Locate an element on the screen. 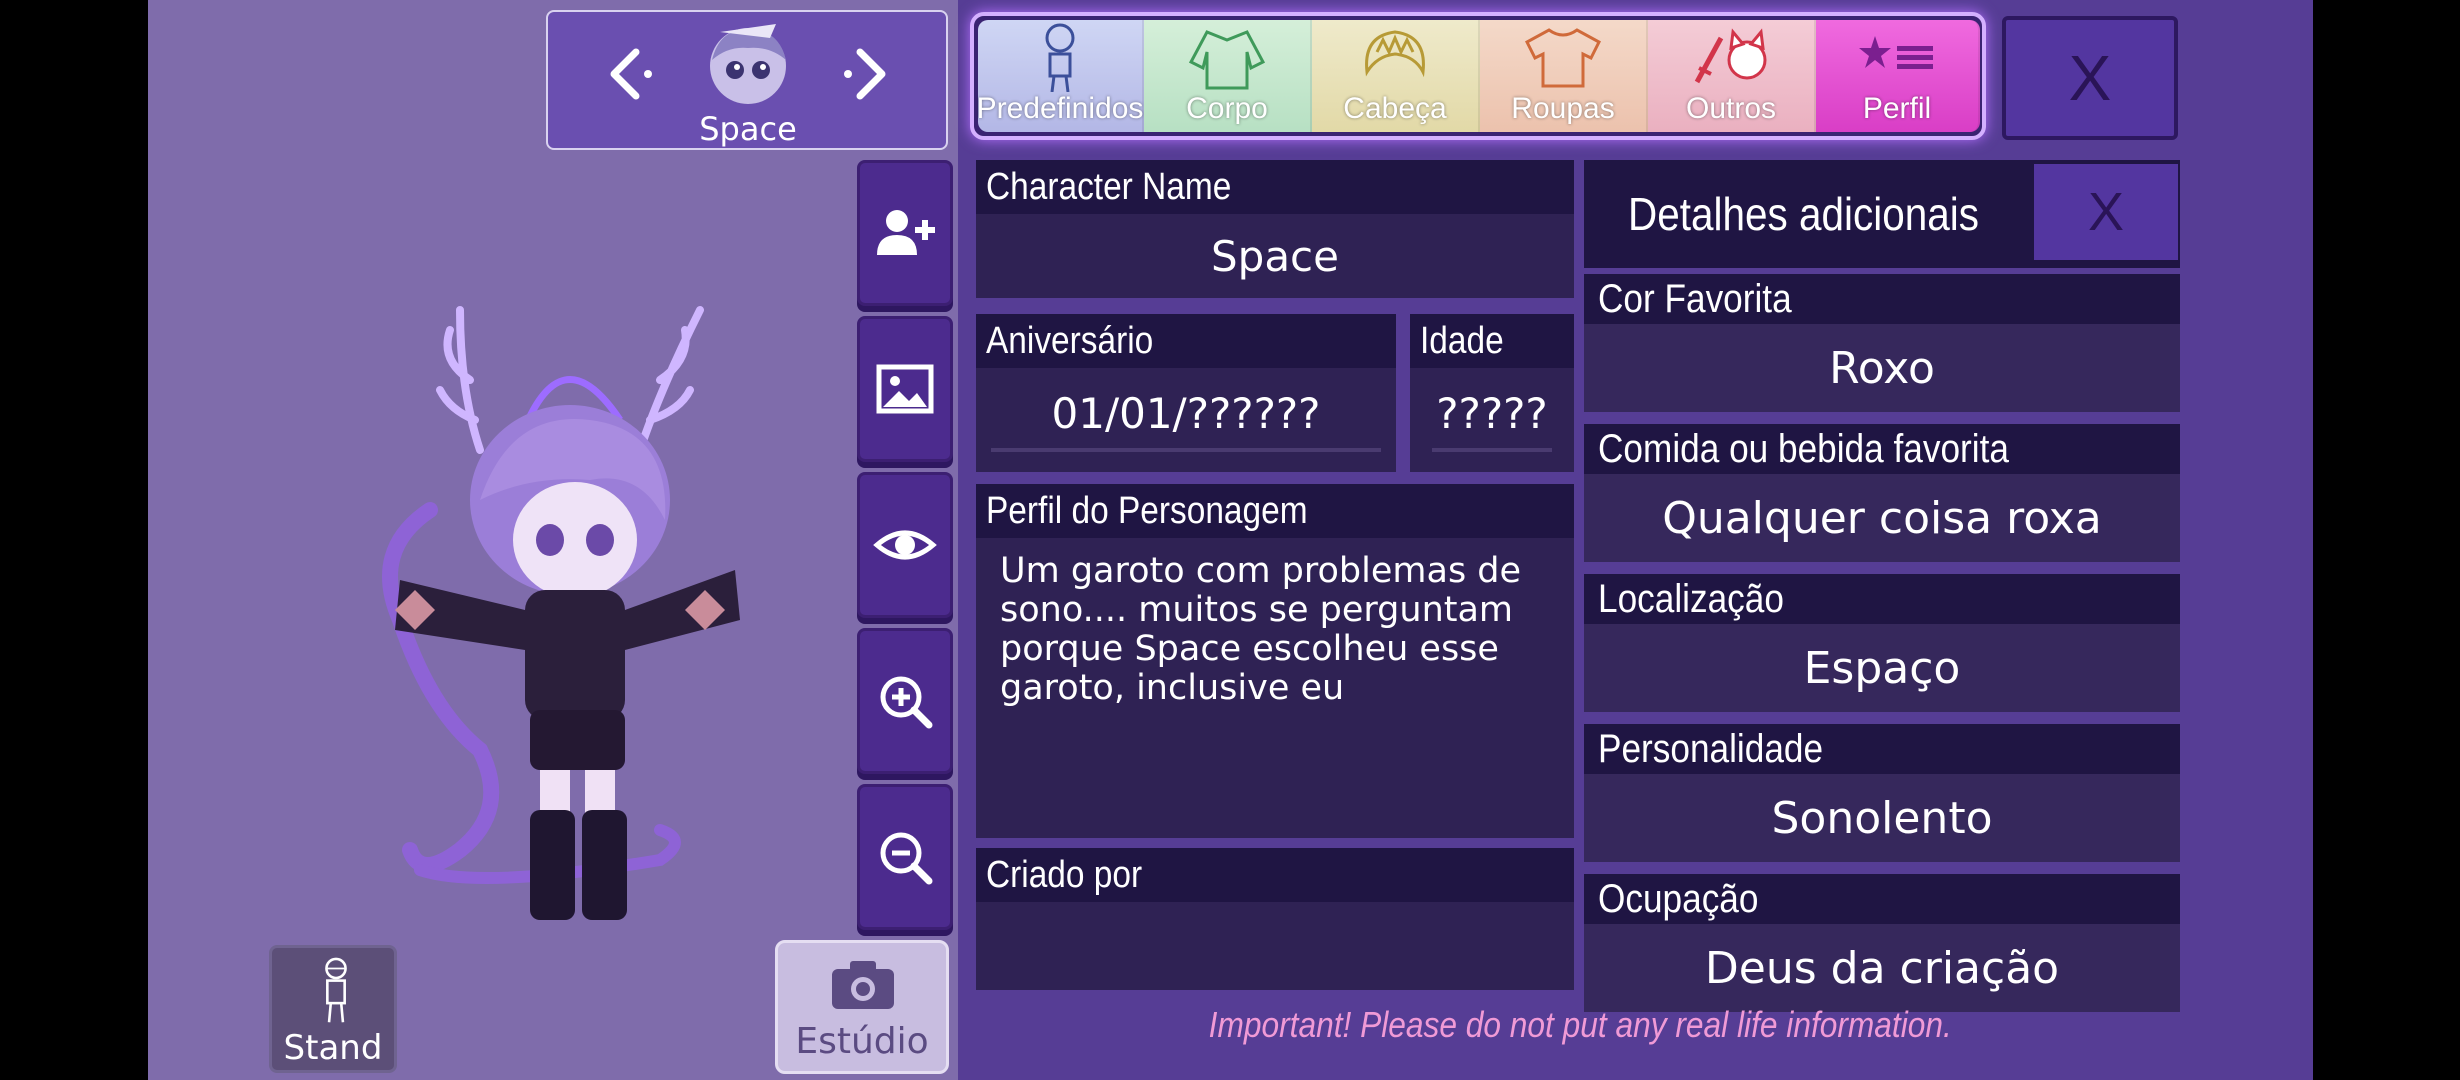  character-name-field: Space is located at coordinates (1275, 256).